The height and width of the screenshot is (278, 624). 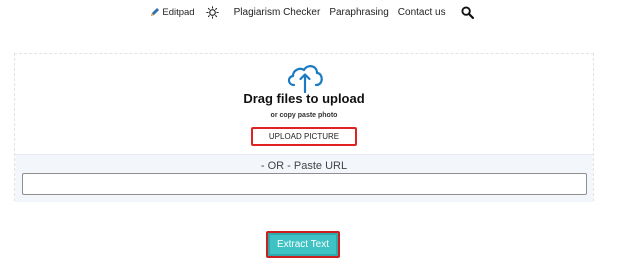 What do you see at coordinates (155, 12) in the screenshot?
I see `pencil-icon` at bounding box center [155, 12].